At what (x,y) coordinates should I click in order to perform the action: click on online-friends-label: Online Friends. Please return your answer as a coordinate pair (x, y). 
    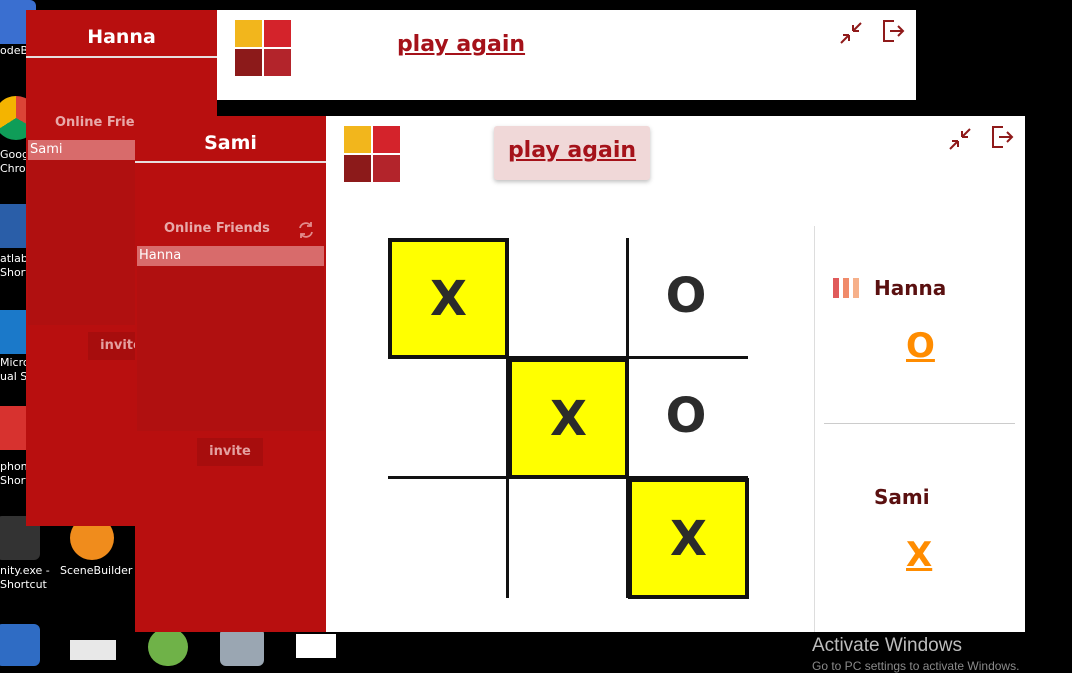
    Looking at the image, I should click on (217, 228).